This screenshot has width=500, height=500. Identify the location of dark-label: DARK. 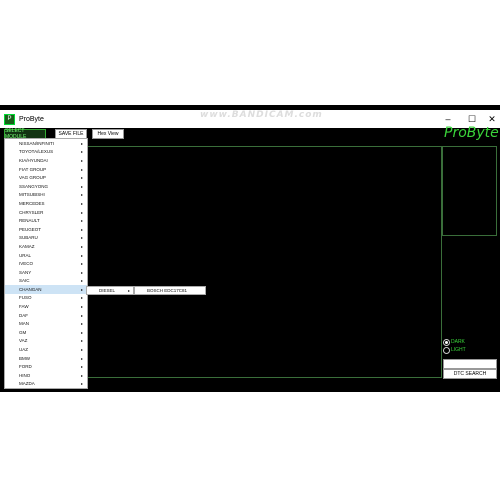
(458, 342).